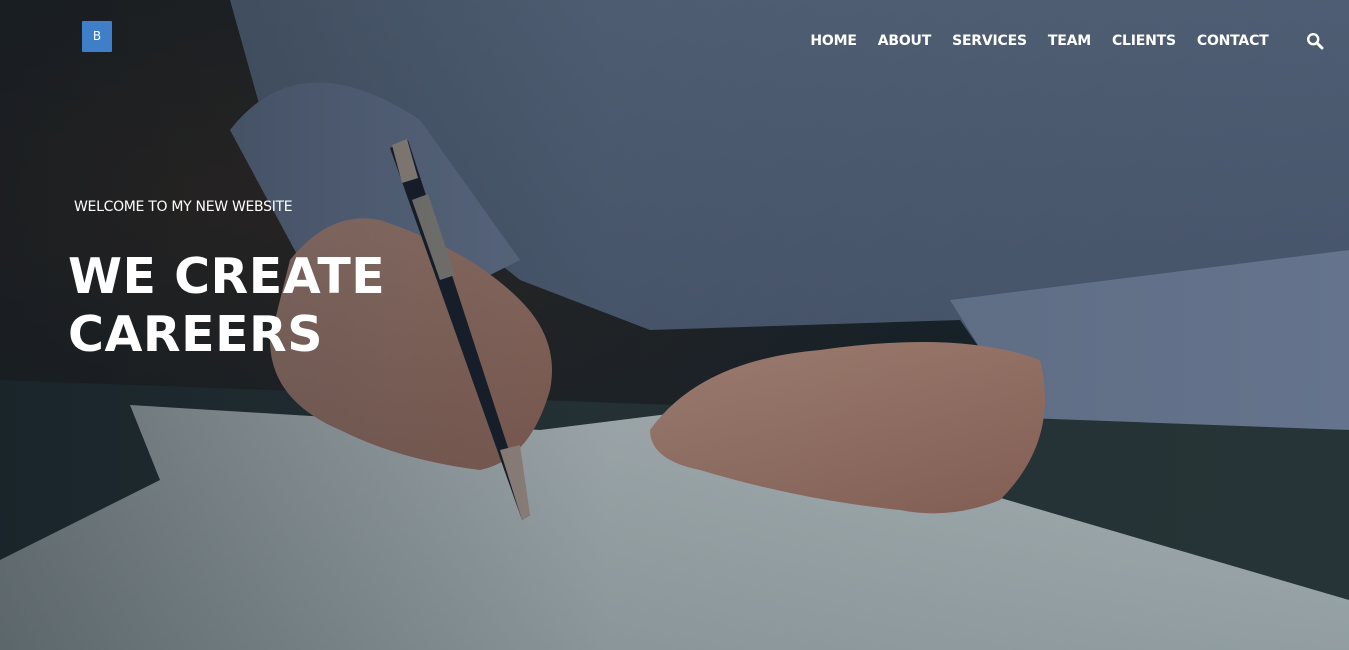 Image resolution: width=1349 pixels, height=650 pixels. Describe the element at coordinates (227, 276) in the screenshot. I see `hero-headline-line-1: WE CREATE` at that location.